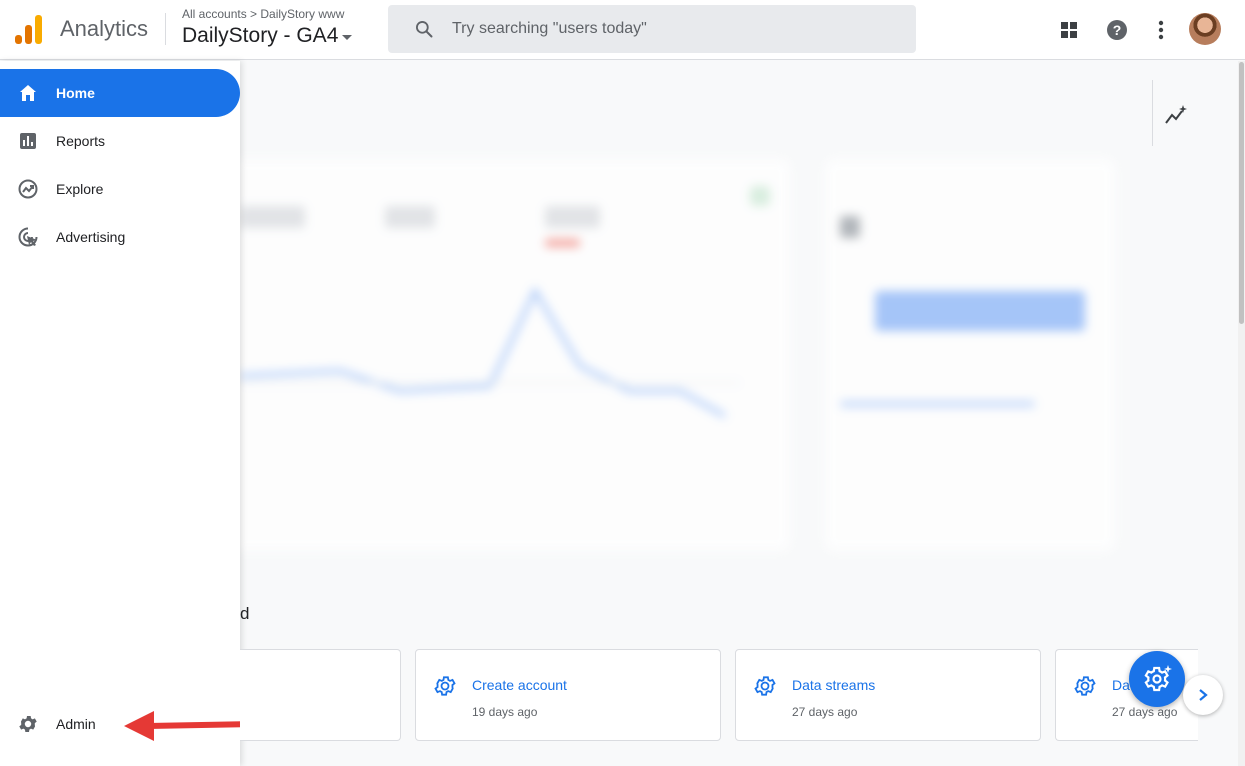  I want to click on explore-icon, so click(28, 189).